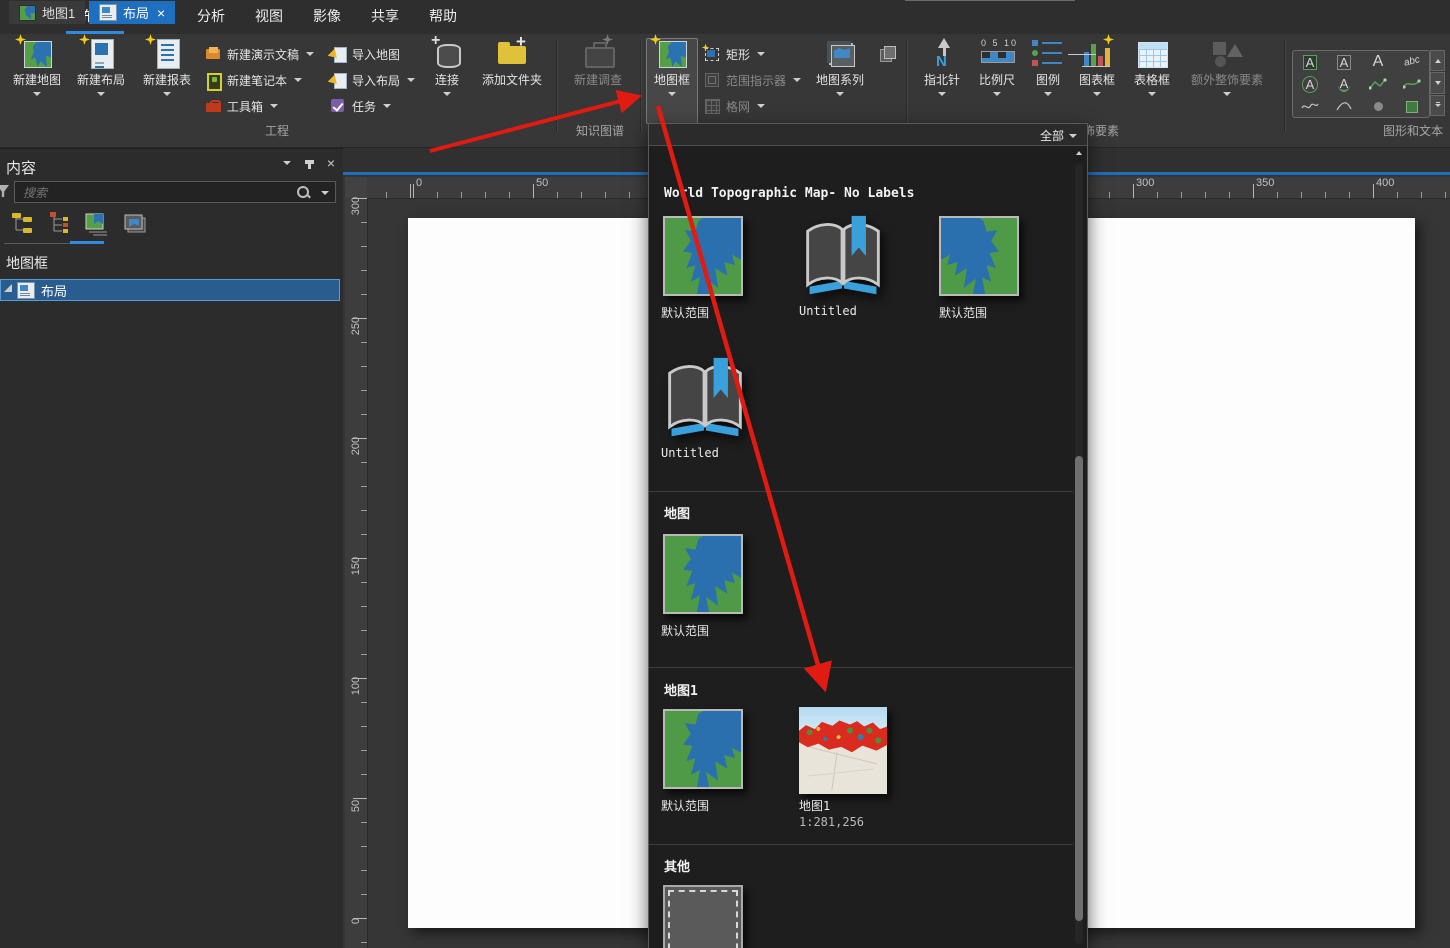  Describe the element at coordinates (1437, 83) in the screenshot. I see `gallery-scroll-down-button` at that location.